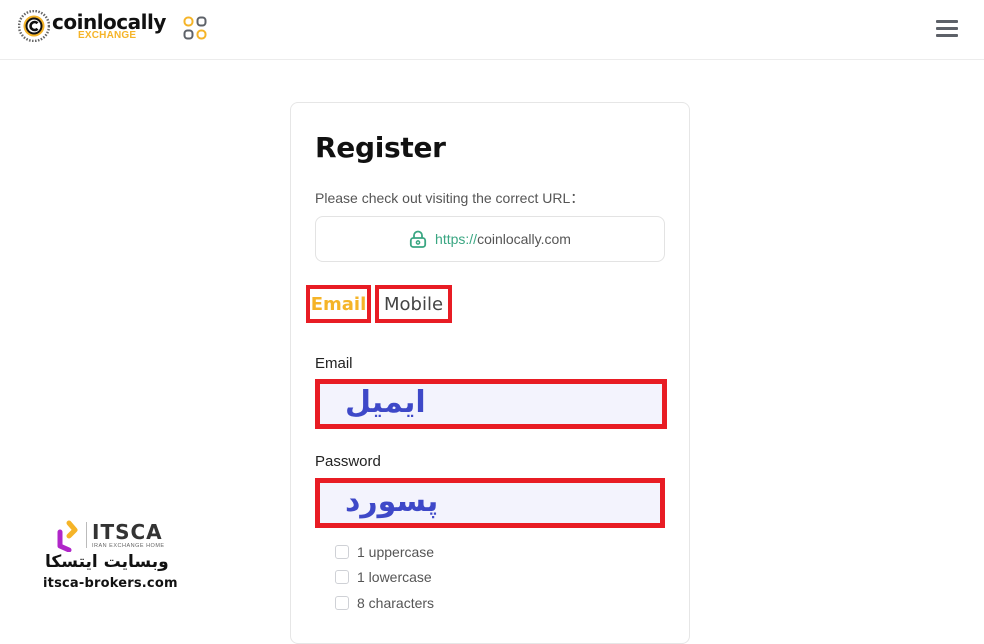  Describe the element at coordinates (34, 26) in the screenshot. I see `coin-logo-icon` at that location.